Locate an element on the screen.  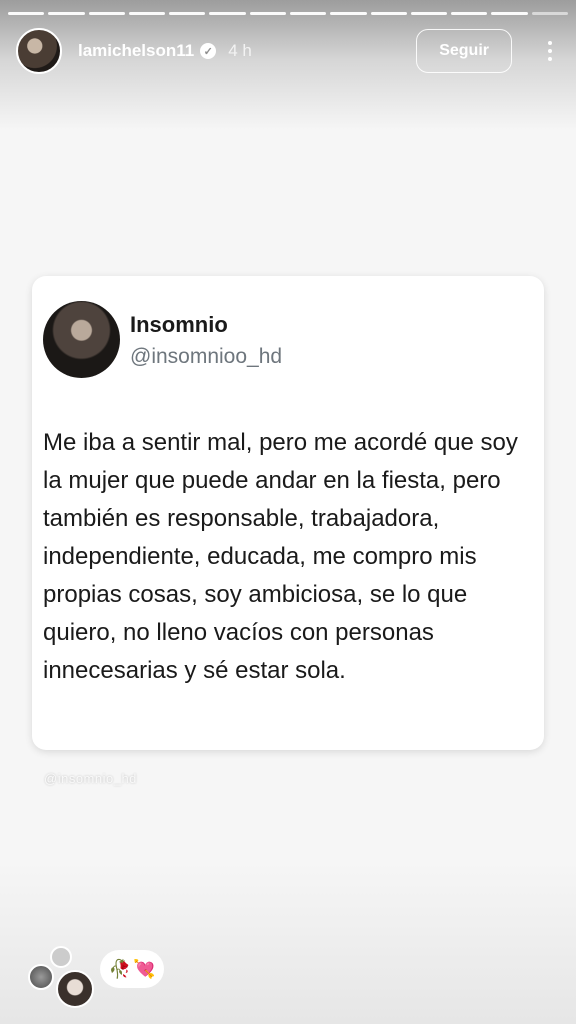
tweet-author-handle: @insomnioo_hd is located at coordinates (206, 356).